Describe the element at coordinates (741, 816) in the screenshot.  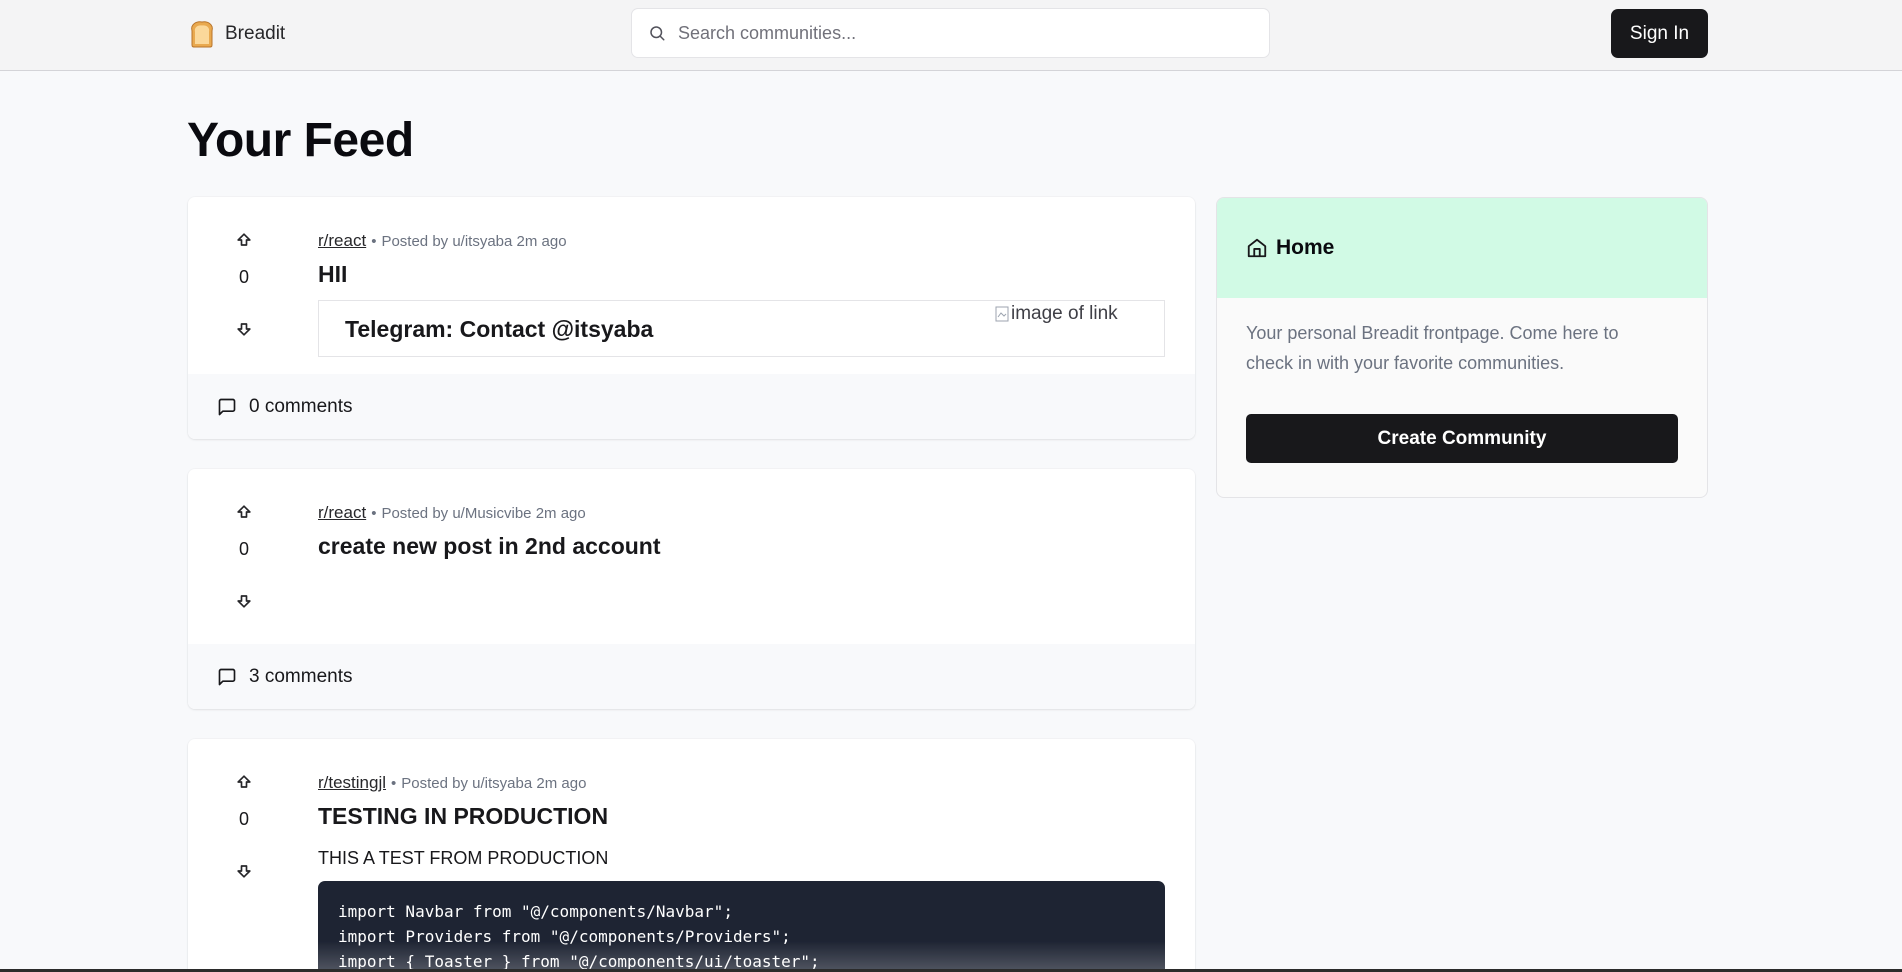
I see `post-title: TESTING IN PRODUCTION` at that location.